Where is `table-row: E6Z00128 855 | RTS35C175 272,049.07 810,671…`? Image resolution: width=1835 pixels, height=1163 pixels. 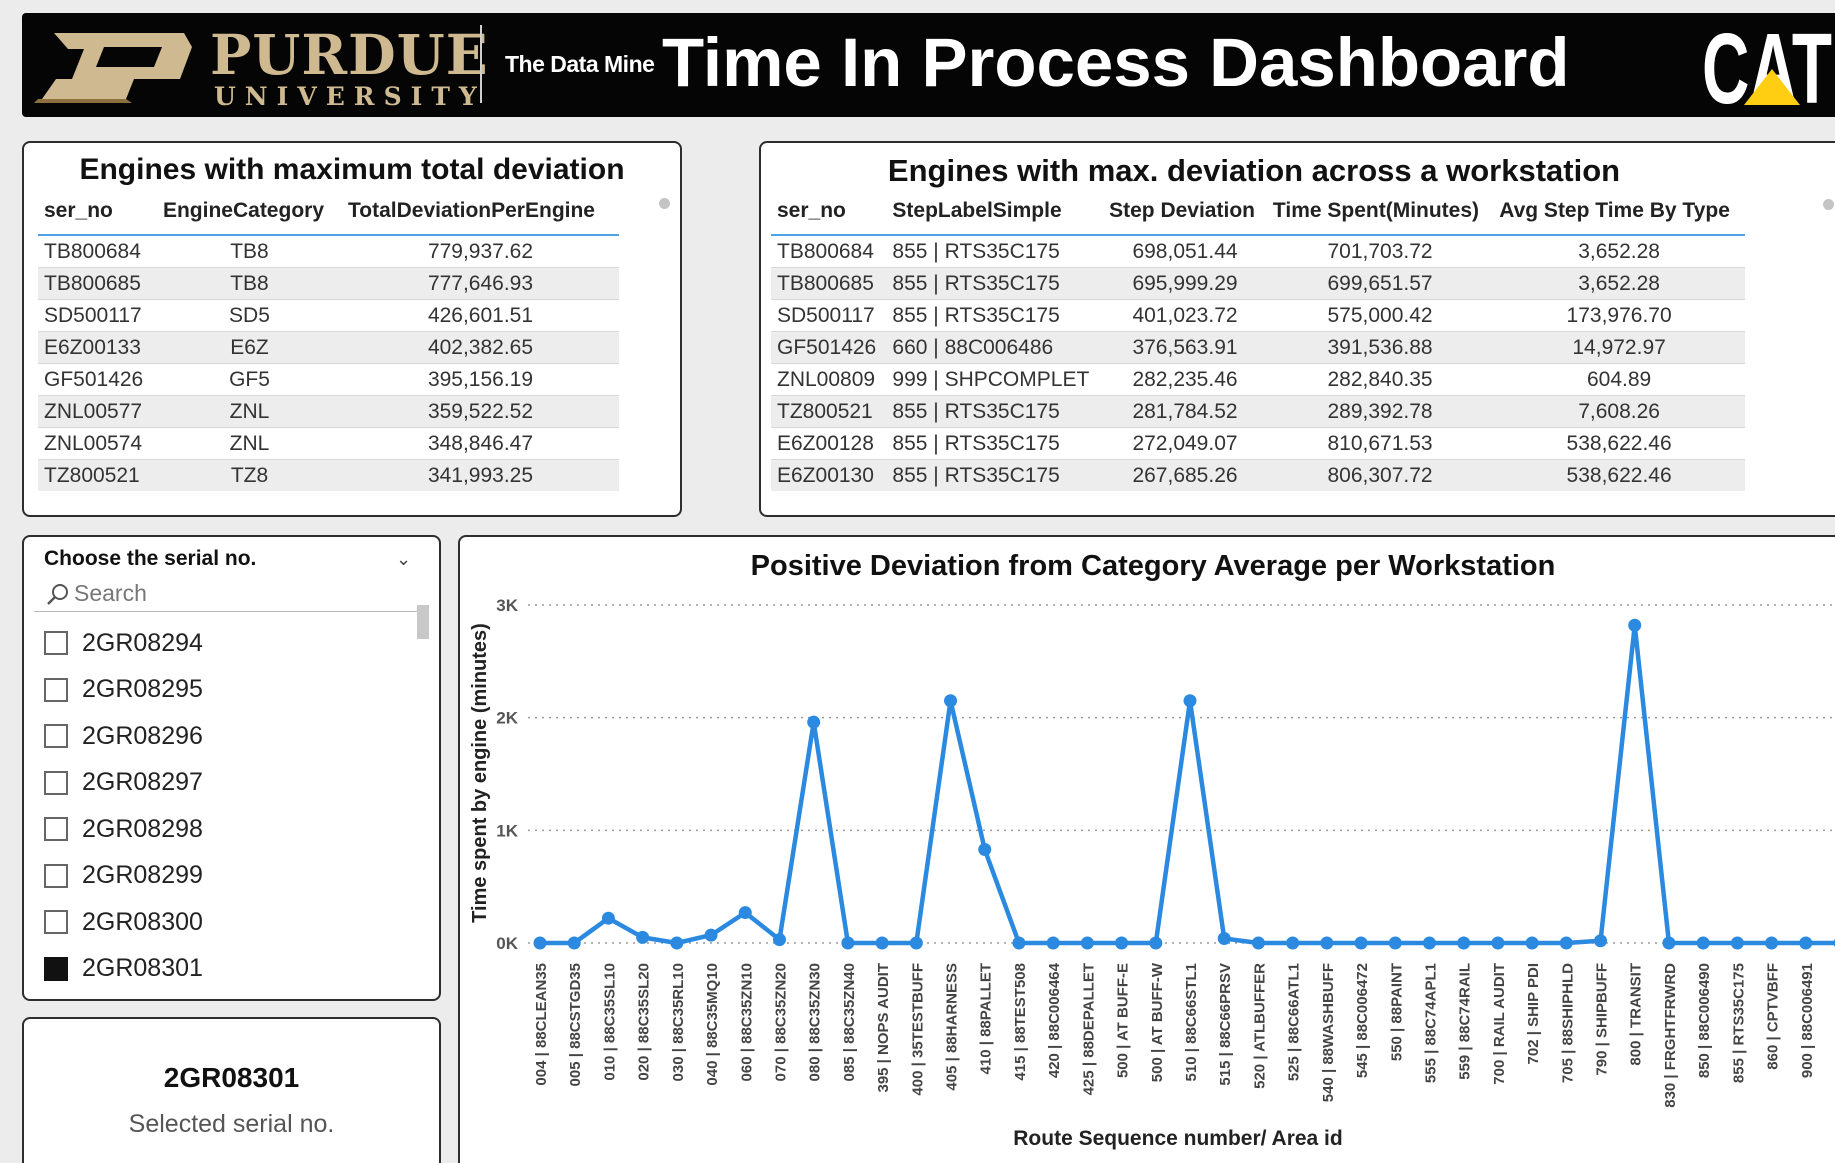 table-row: E6Z00128 855 | RTS35C175 272,049.07 810,671… is located at coordinates (1258, 443).